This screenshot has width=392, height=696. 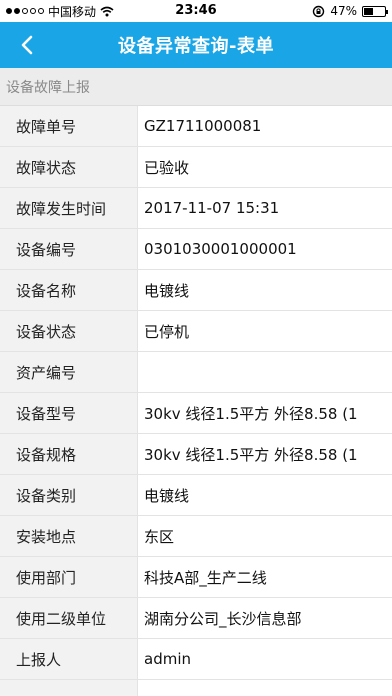 I want to click on form-row, so click(x=196, y=688).